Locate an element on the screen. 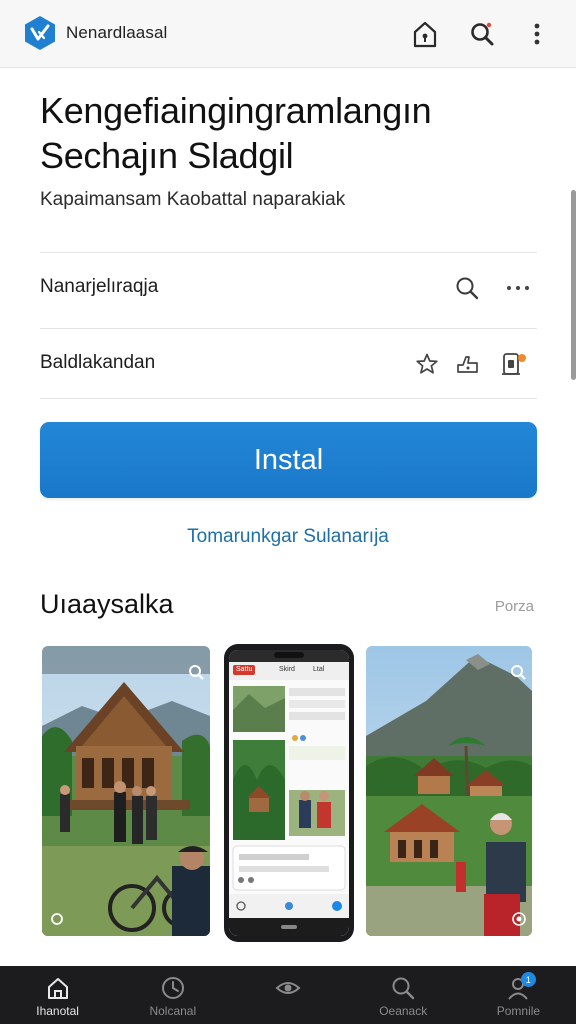 Image resolution: width=576 pixels, height=1024 pixels. secondary-link: Tomarunkgar Sulanarıja is located at coordinates (288, 537).